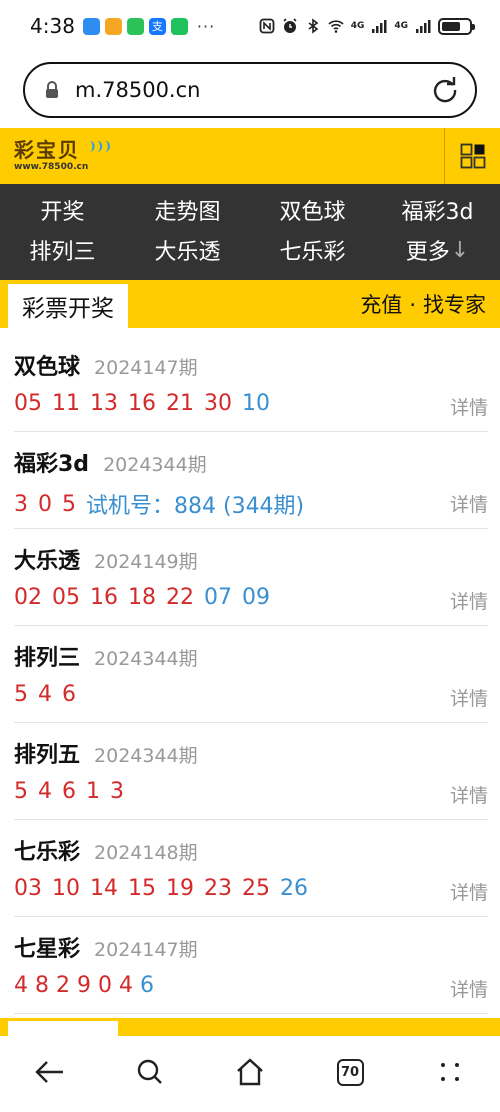 This screenshot has height=1112, width=500. What do you see at coordinates (62, 250) in the screenshot?
I see `nav-item-pl3: 排列三` at bounding box center [62, 250].